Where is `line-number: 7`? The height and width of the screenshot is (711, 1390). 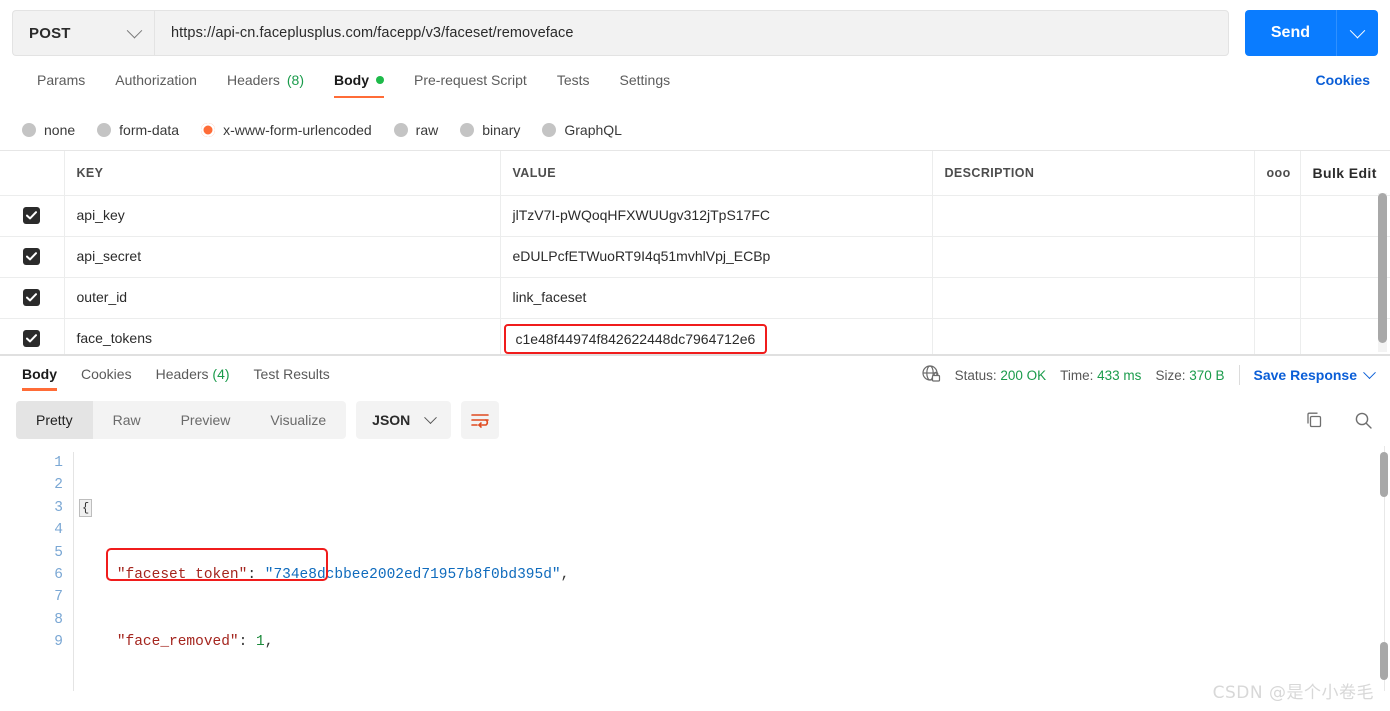
line-number: 7 is located at coordinates (58, 597).